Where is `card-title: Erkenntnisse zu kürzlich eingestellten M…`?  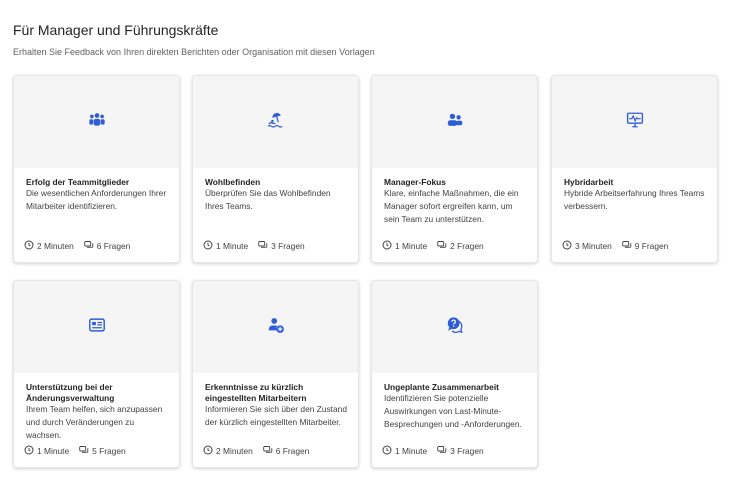
card-title: Erkenntnisse zu kürzlich eingestellten M… is located at coordinates (256, 392).